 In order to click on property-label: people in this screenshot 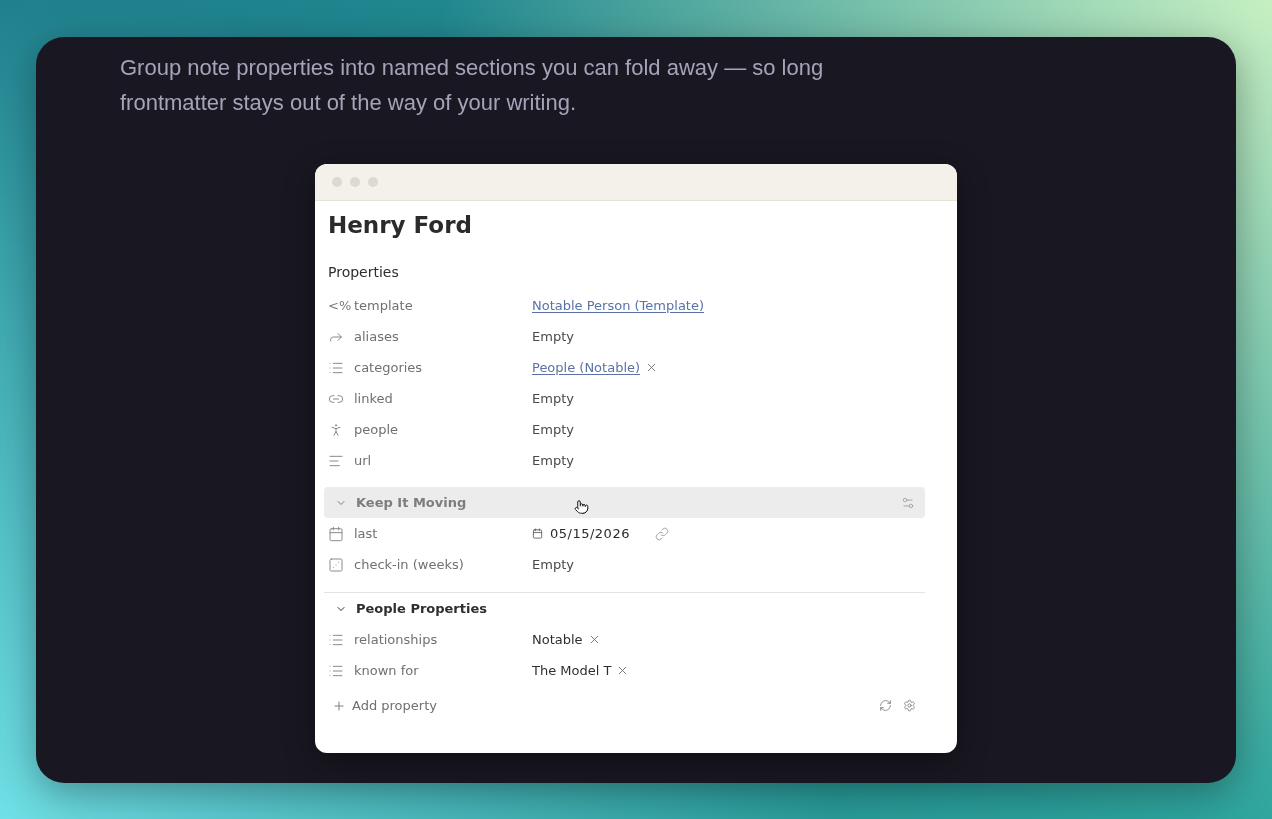, I will do `click(377, 429)`.